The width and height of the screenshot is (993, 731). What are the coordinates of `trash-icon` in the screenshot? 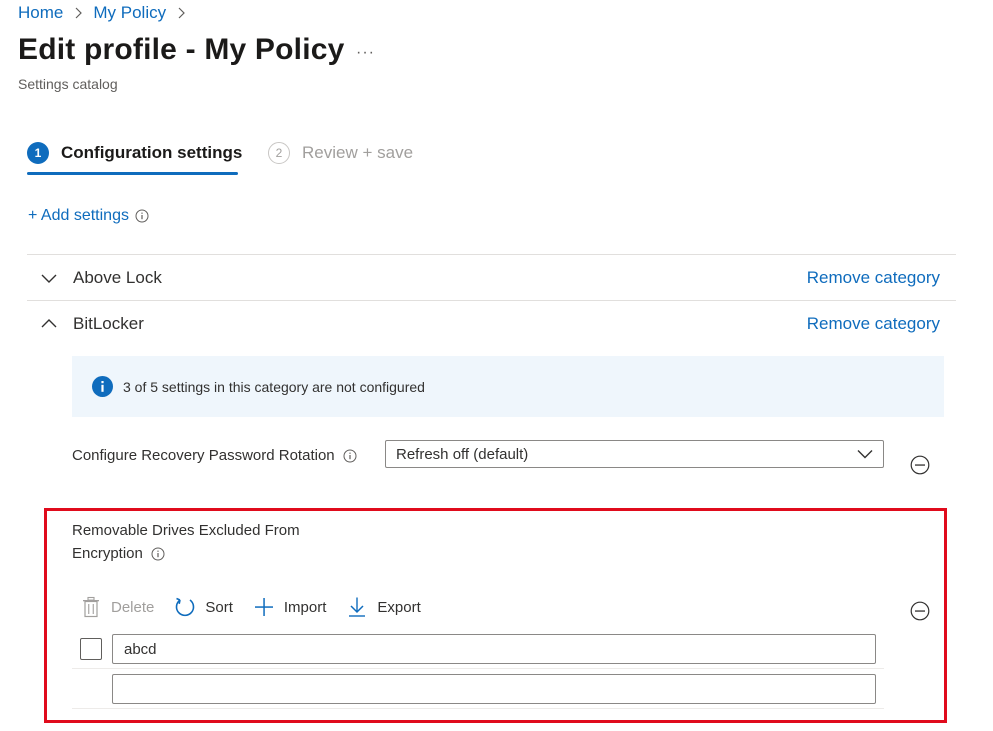 It's located at (91, 607).